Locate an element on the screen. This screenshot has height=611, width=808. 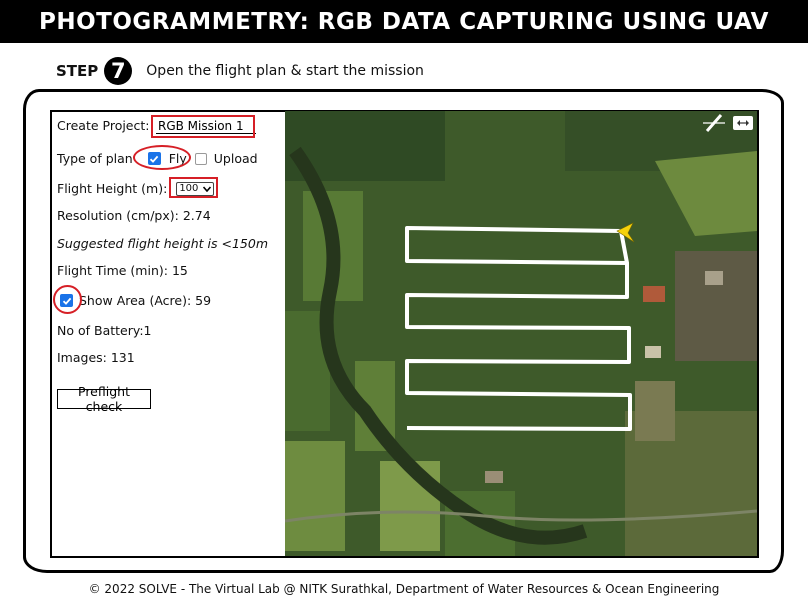
battery-text: No of Battery:1 is located at coordinates (104, 330).